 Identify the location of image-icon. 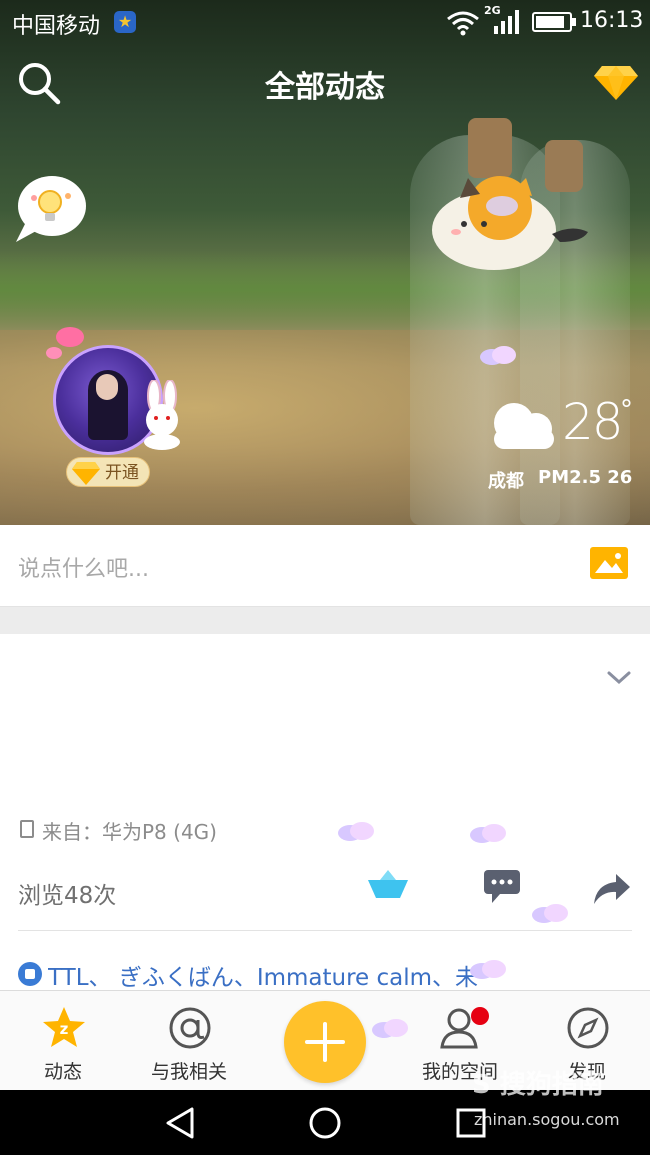
(609, 563).